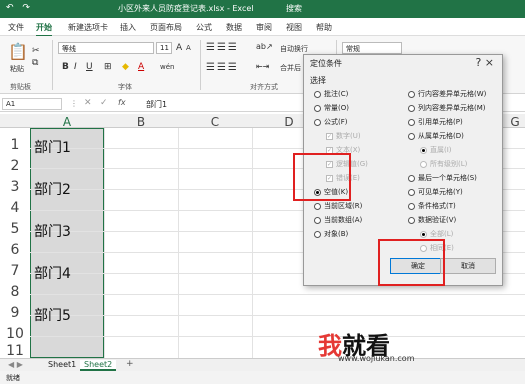 Image resolution: width=525 pixels, height=384 pixels. Describe the element at coordinates (15, 292) in the screenshot. I see `row-header: 8` at that location.